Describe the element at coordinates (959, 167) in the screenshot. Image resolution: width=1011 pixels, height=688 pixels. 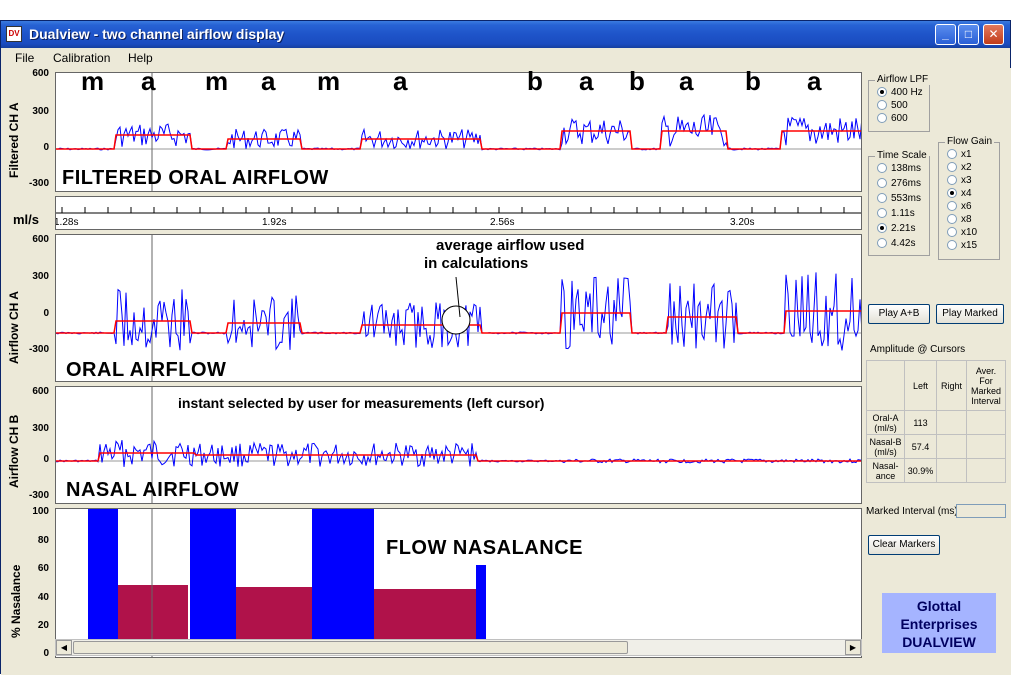
I see `gain-radio: x2` at that location.